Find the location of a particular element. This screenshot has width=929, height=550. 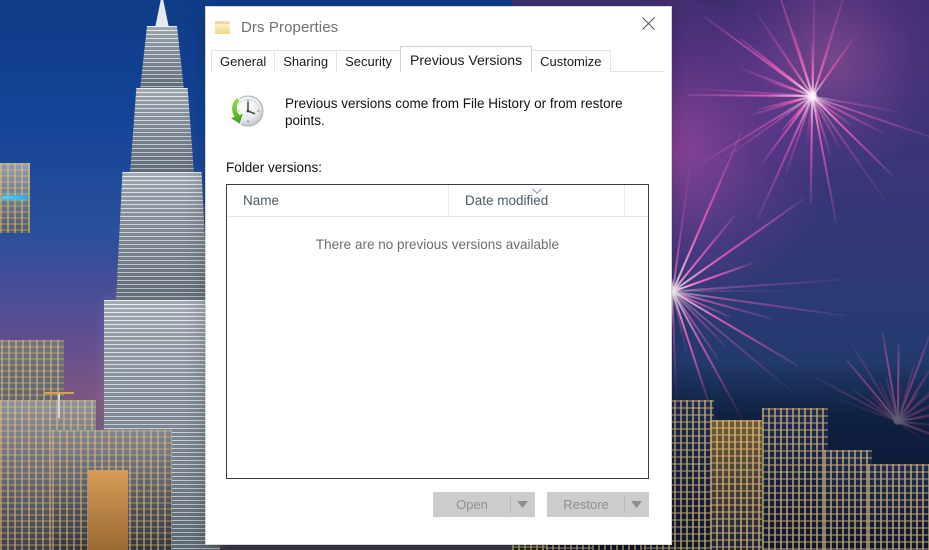

open-split-button: Open is located at coordinates (484, 504).